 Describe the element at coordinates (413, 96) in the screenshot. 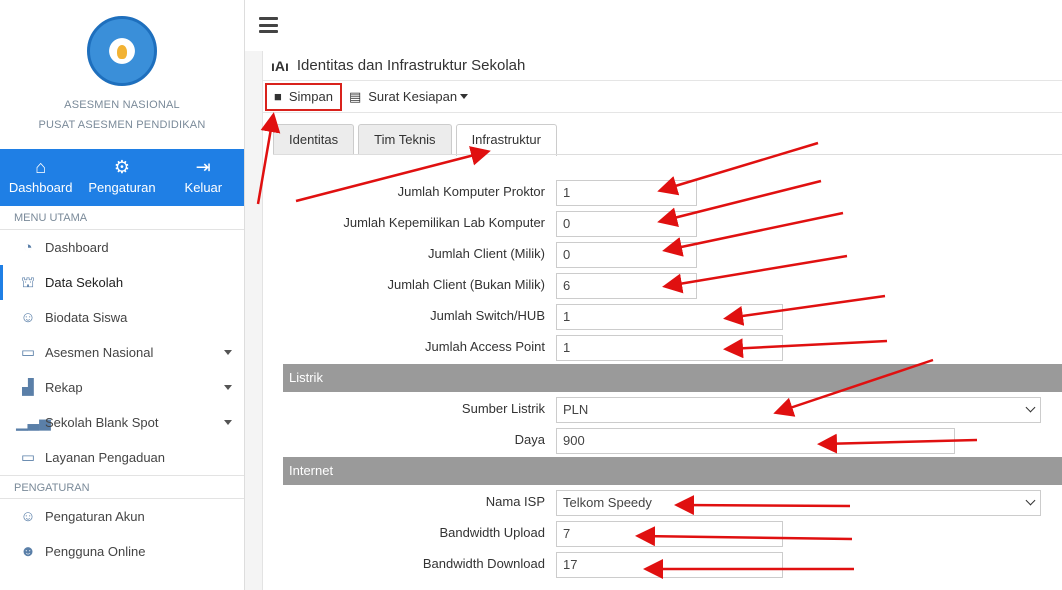

I see `surat-kesiapan-label: Surat Kesiapan` at that location.